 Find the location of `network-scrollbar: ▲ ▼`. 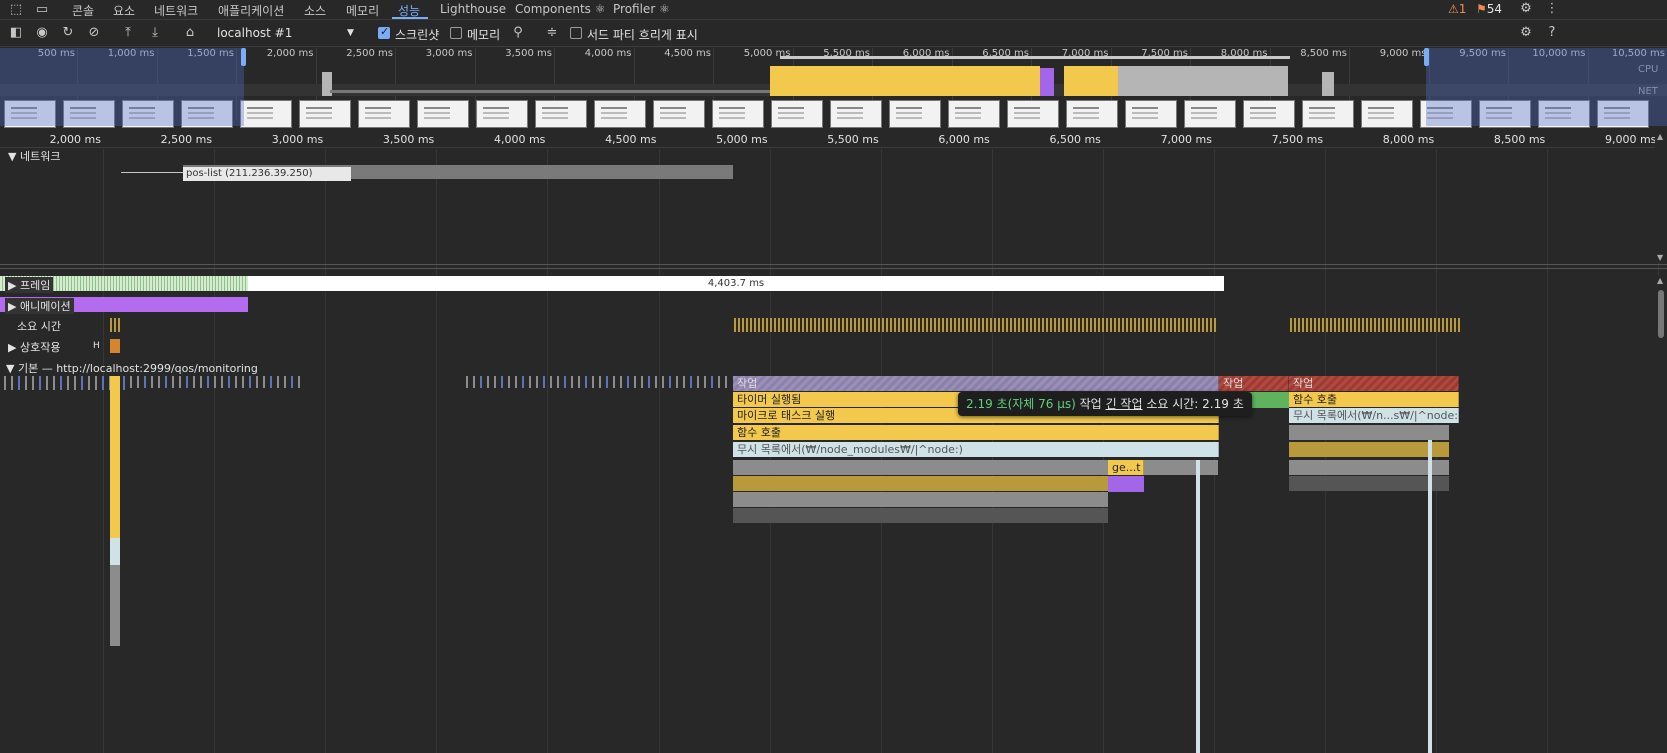

network-scrollbar: ▲ ▼ is located at coordinates (1661, 197).